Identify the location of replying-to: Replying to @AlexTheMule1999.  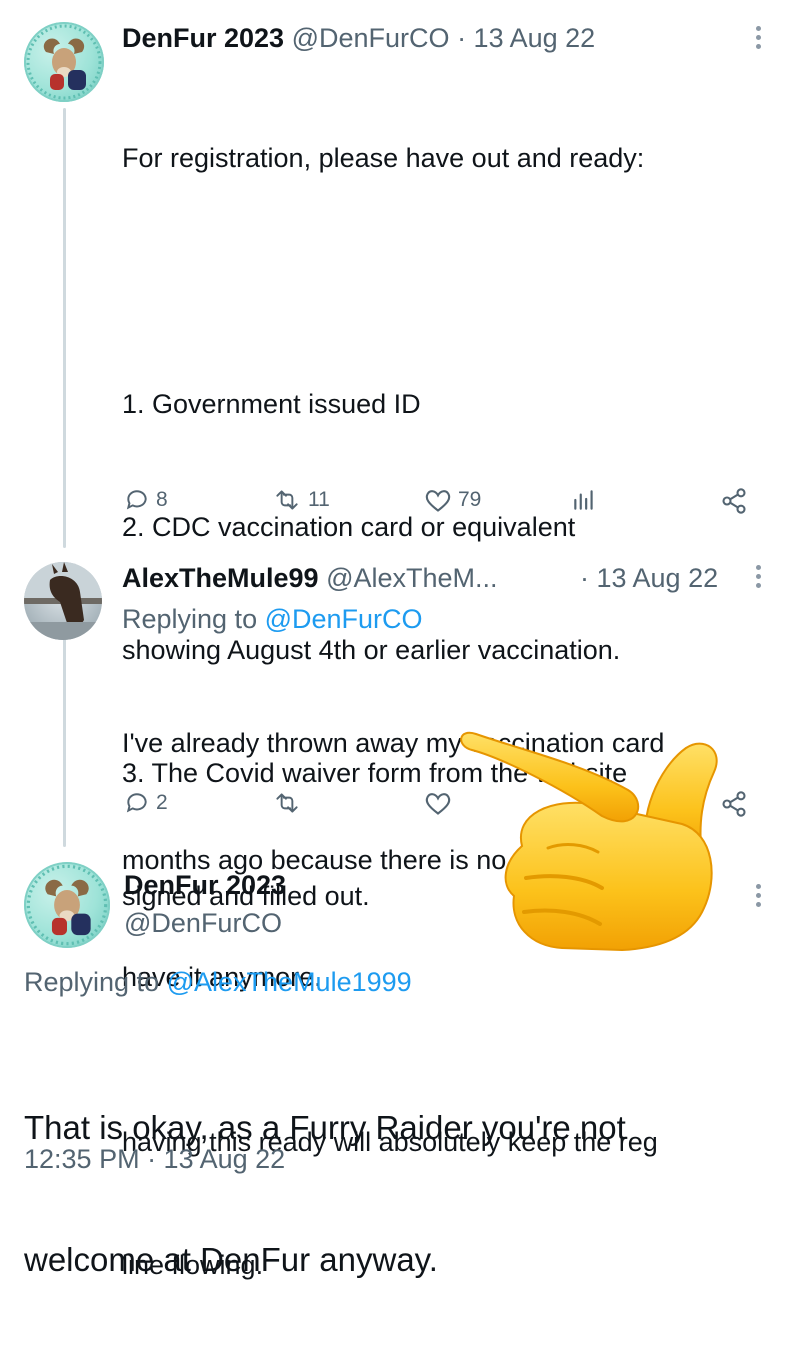
(218, 982).